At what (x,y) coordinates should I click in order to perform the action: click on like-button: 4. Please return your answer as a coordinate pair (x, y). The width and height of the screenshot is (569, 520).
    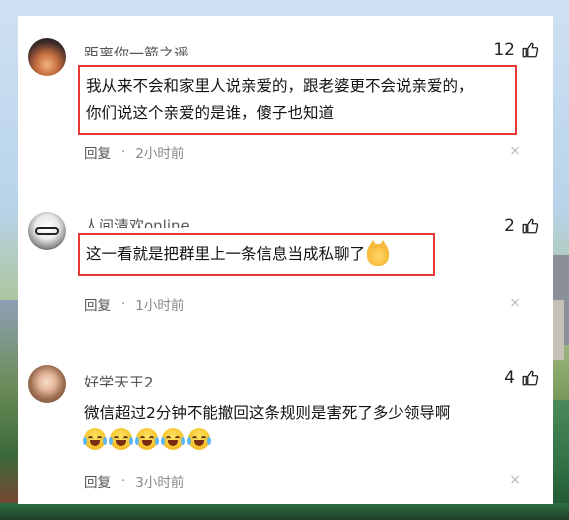
    Looking at the image, I should click on (521, 378).